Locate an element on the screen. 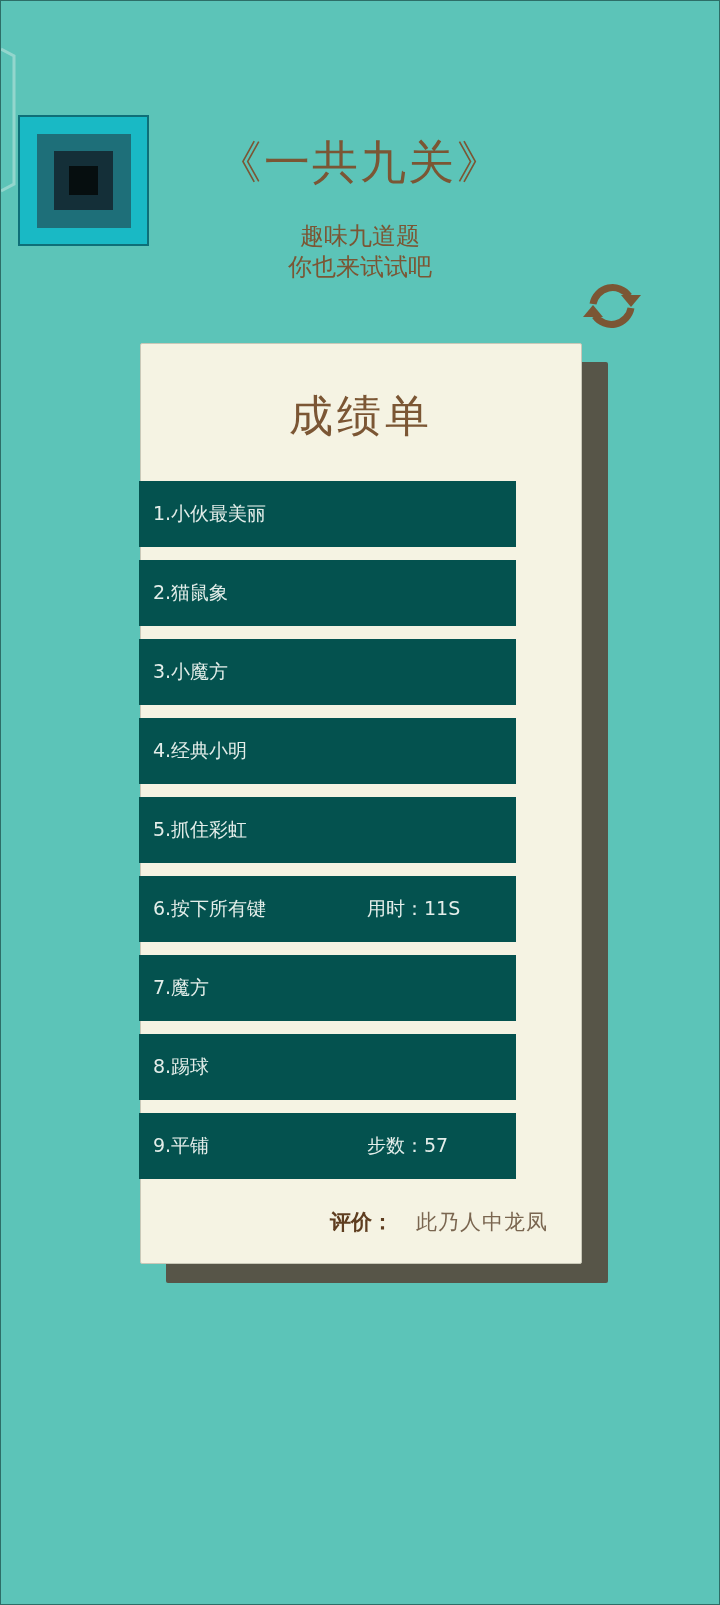  game-title: 《一共九关》 is located at coordinates (360, 162).